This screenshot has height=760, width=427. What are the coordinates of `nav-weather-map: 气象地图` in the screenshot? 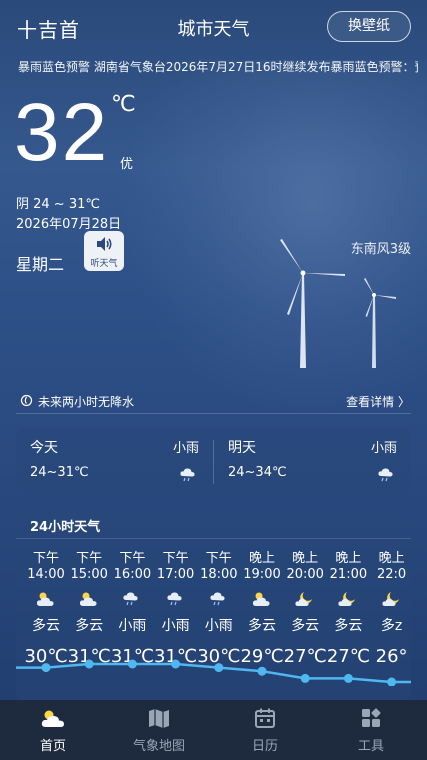 It's located at (159, 730).